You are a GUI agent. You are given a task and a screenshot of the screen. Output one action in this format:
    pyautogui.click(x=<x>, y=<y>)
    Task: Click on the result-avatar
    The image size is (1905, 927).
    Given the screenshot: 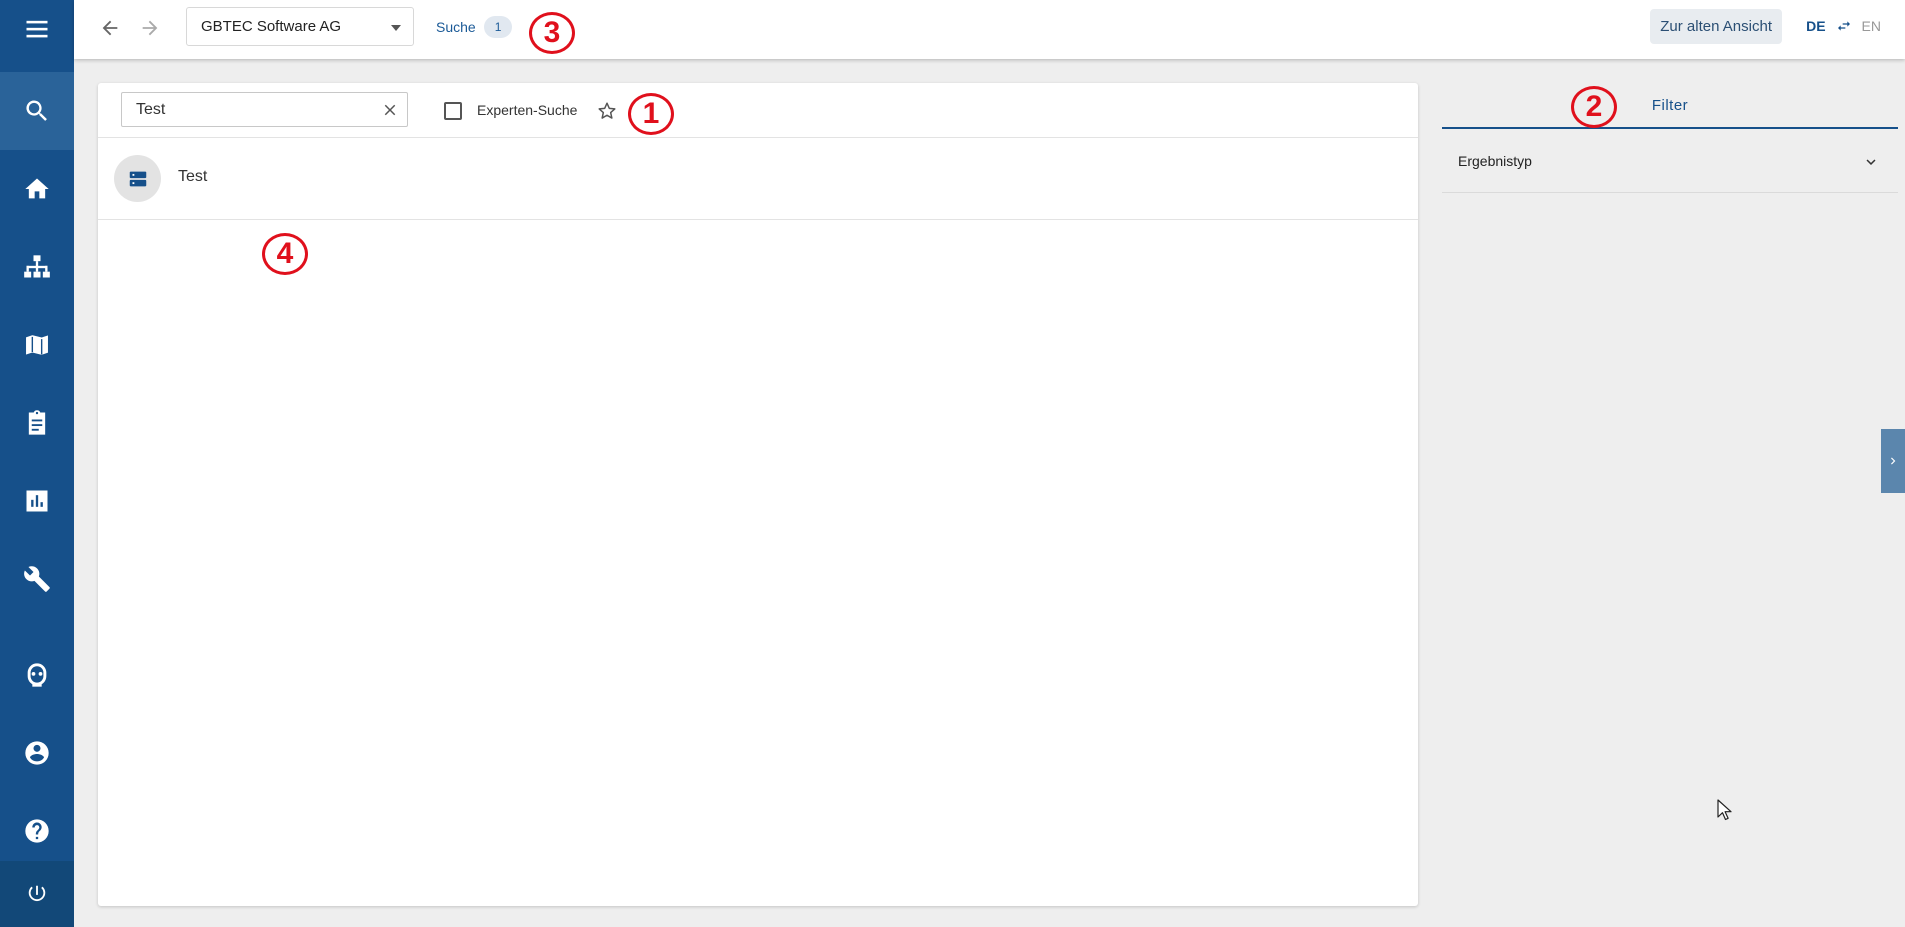 What is the action you would take?
    pyautogui.click(x=137, y=178)
    